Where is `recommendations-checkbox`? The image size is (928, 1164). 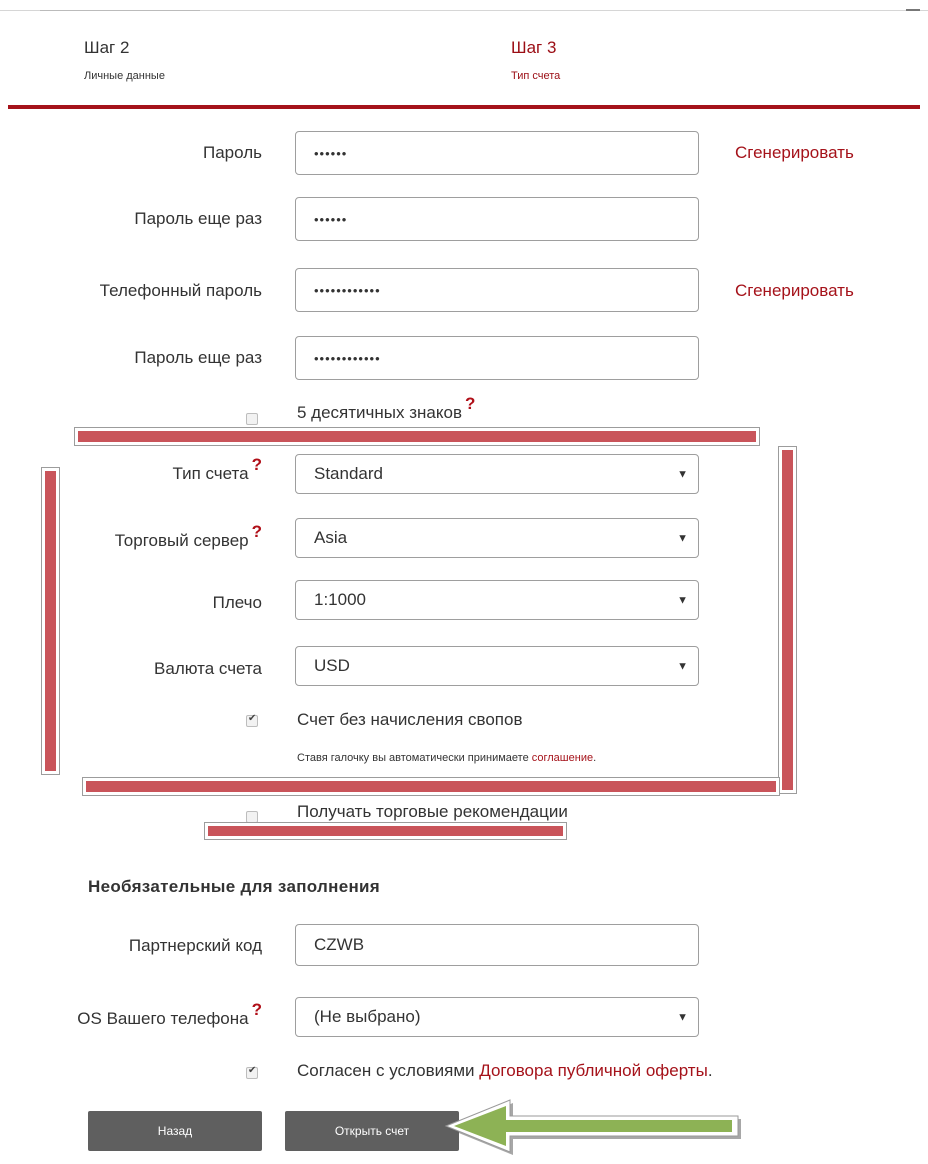 recommendations-checkbox is located at coordinates (252, 817).